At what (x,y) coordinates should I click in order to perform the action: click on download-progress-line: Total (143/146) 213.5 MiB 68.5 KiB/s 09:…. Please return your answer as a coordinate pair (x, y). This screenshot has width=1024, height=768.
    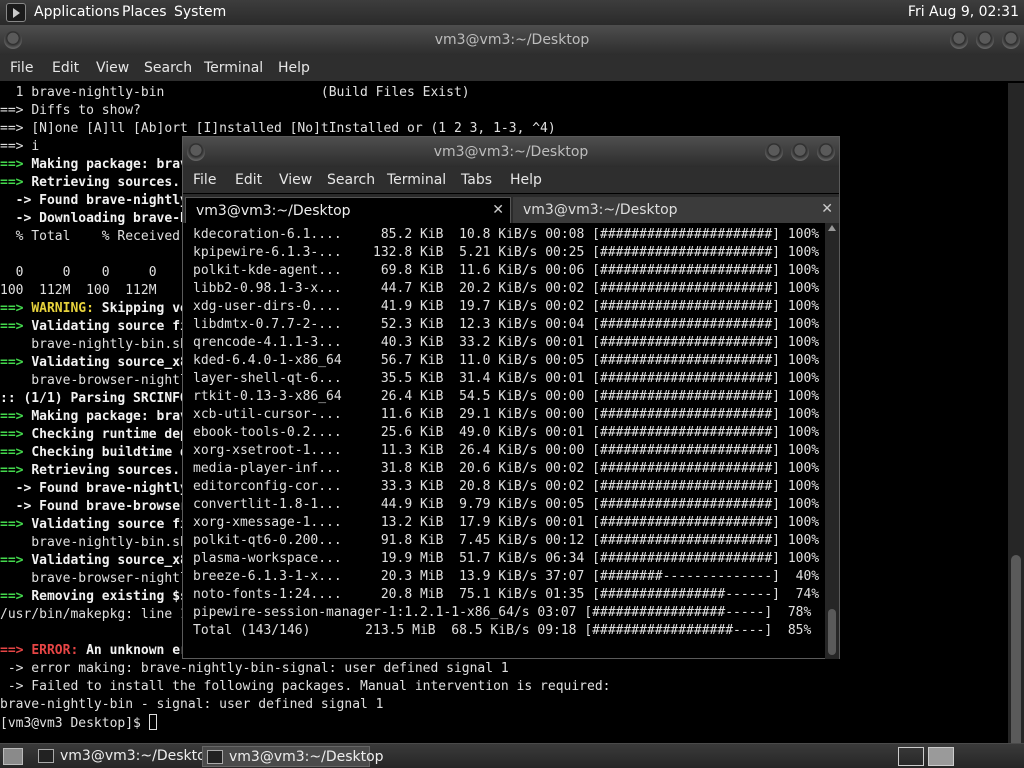
    Looking at the image, I should click on (502, 630).